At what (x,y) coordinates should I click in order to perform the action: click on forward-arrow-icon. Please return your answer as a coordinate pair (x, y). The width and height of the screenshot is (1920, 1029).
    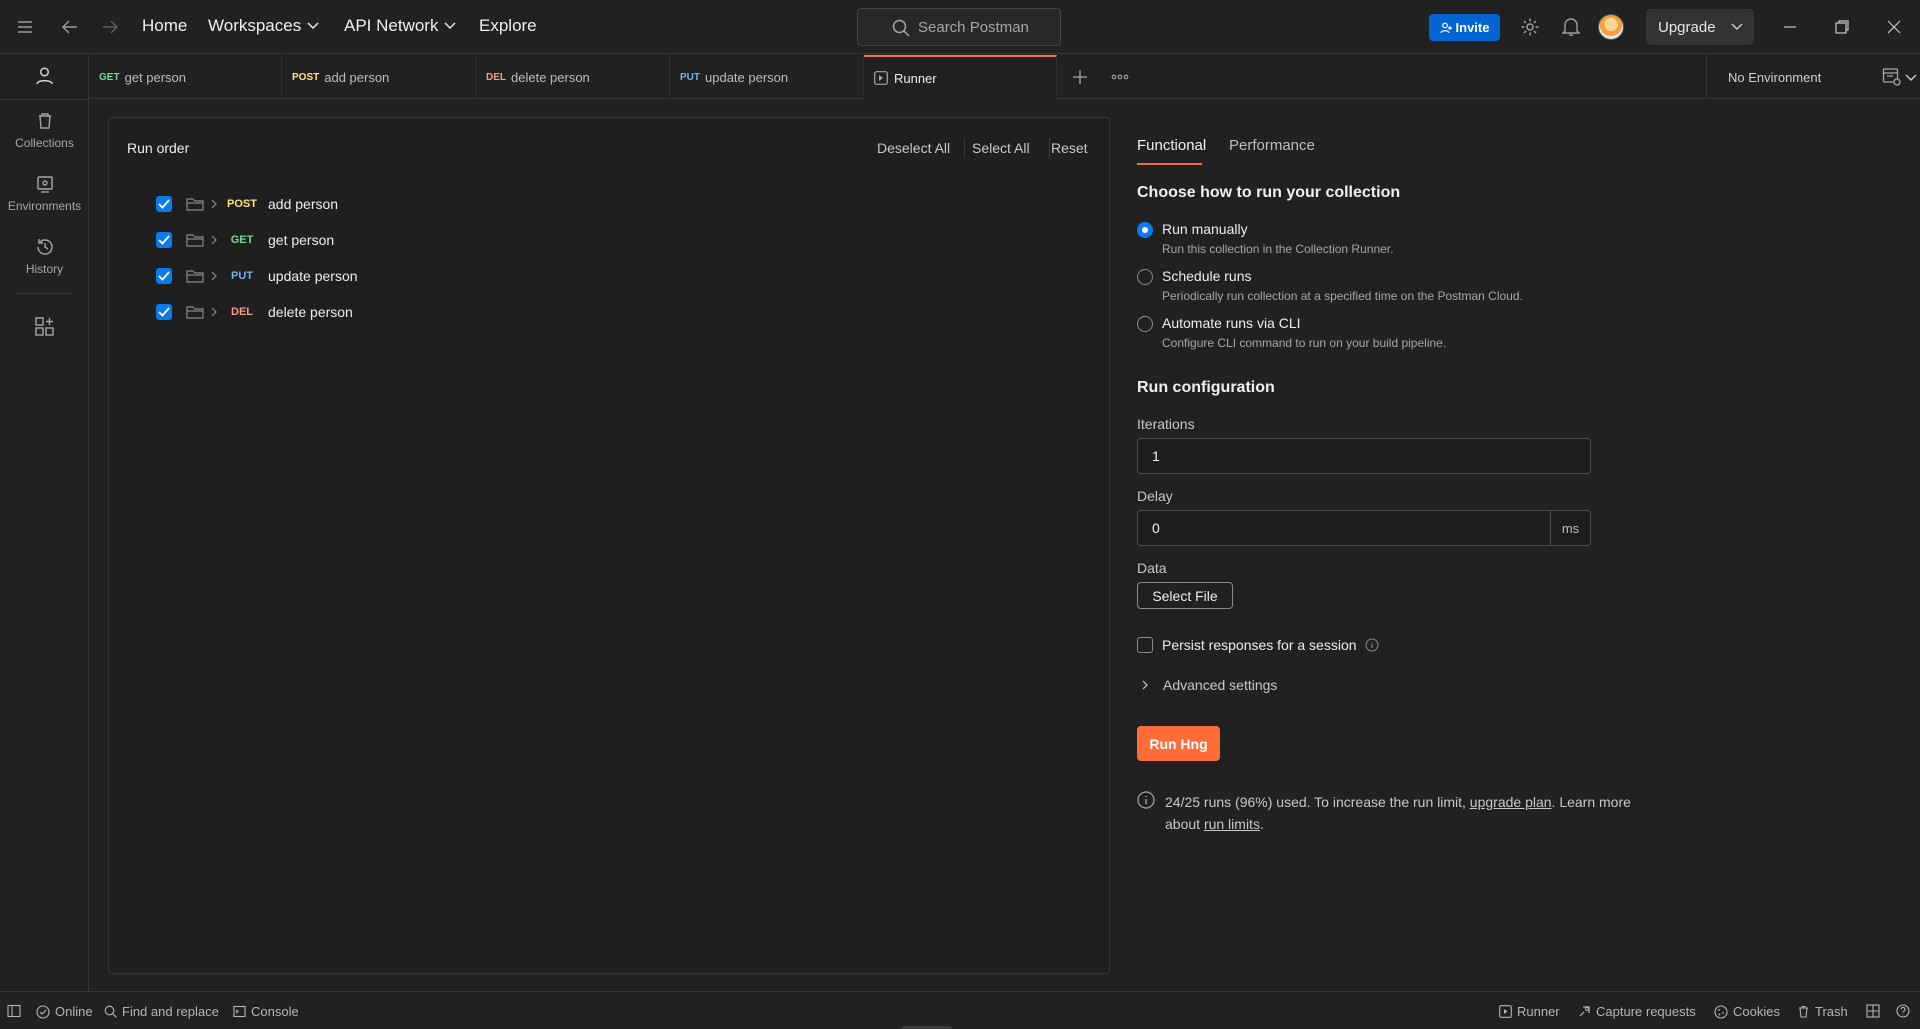
    Looking at the image, I should click on (110, 27).